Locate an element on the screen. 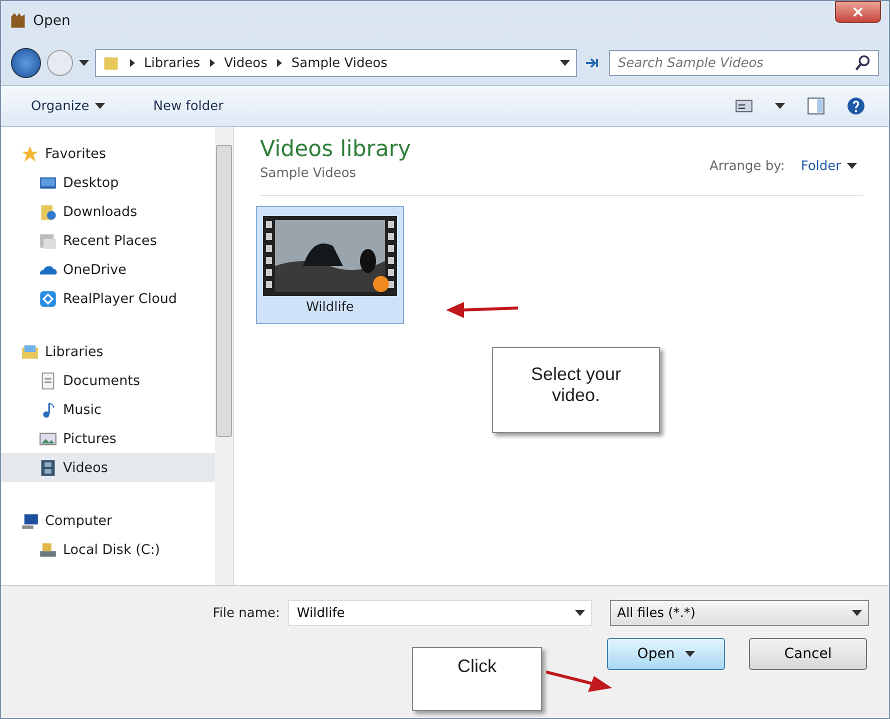 The image size is (890, 719). search-icon is located at coordinates (863, 63).